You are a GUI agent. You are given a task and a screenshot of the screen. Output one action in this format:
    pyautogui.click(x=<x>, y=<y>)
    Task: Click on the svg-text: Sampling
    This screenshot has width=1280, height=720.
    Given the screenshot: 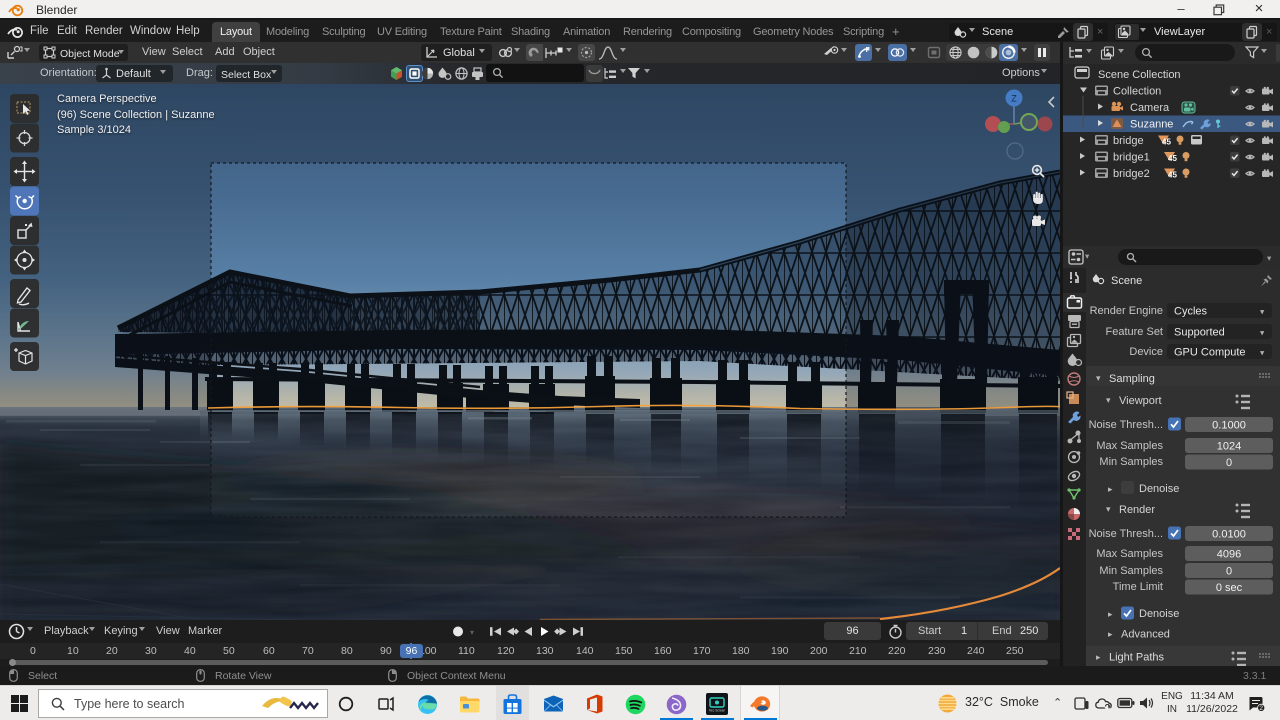 What is the action you would take?
    pyautogui.click(x=1132, y=379)
    